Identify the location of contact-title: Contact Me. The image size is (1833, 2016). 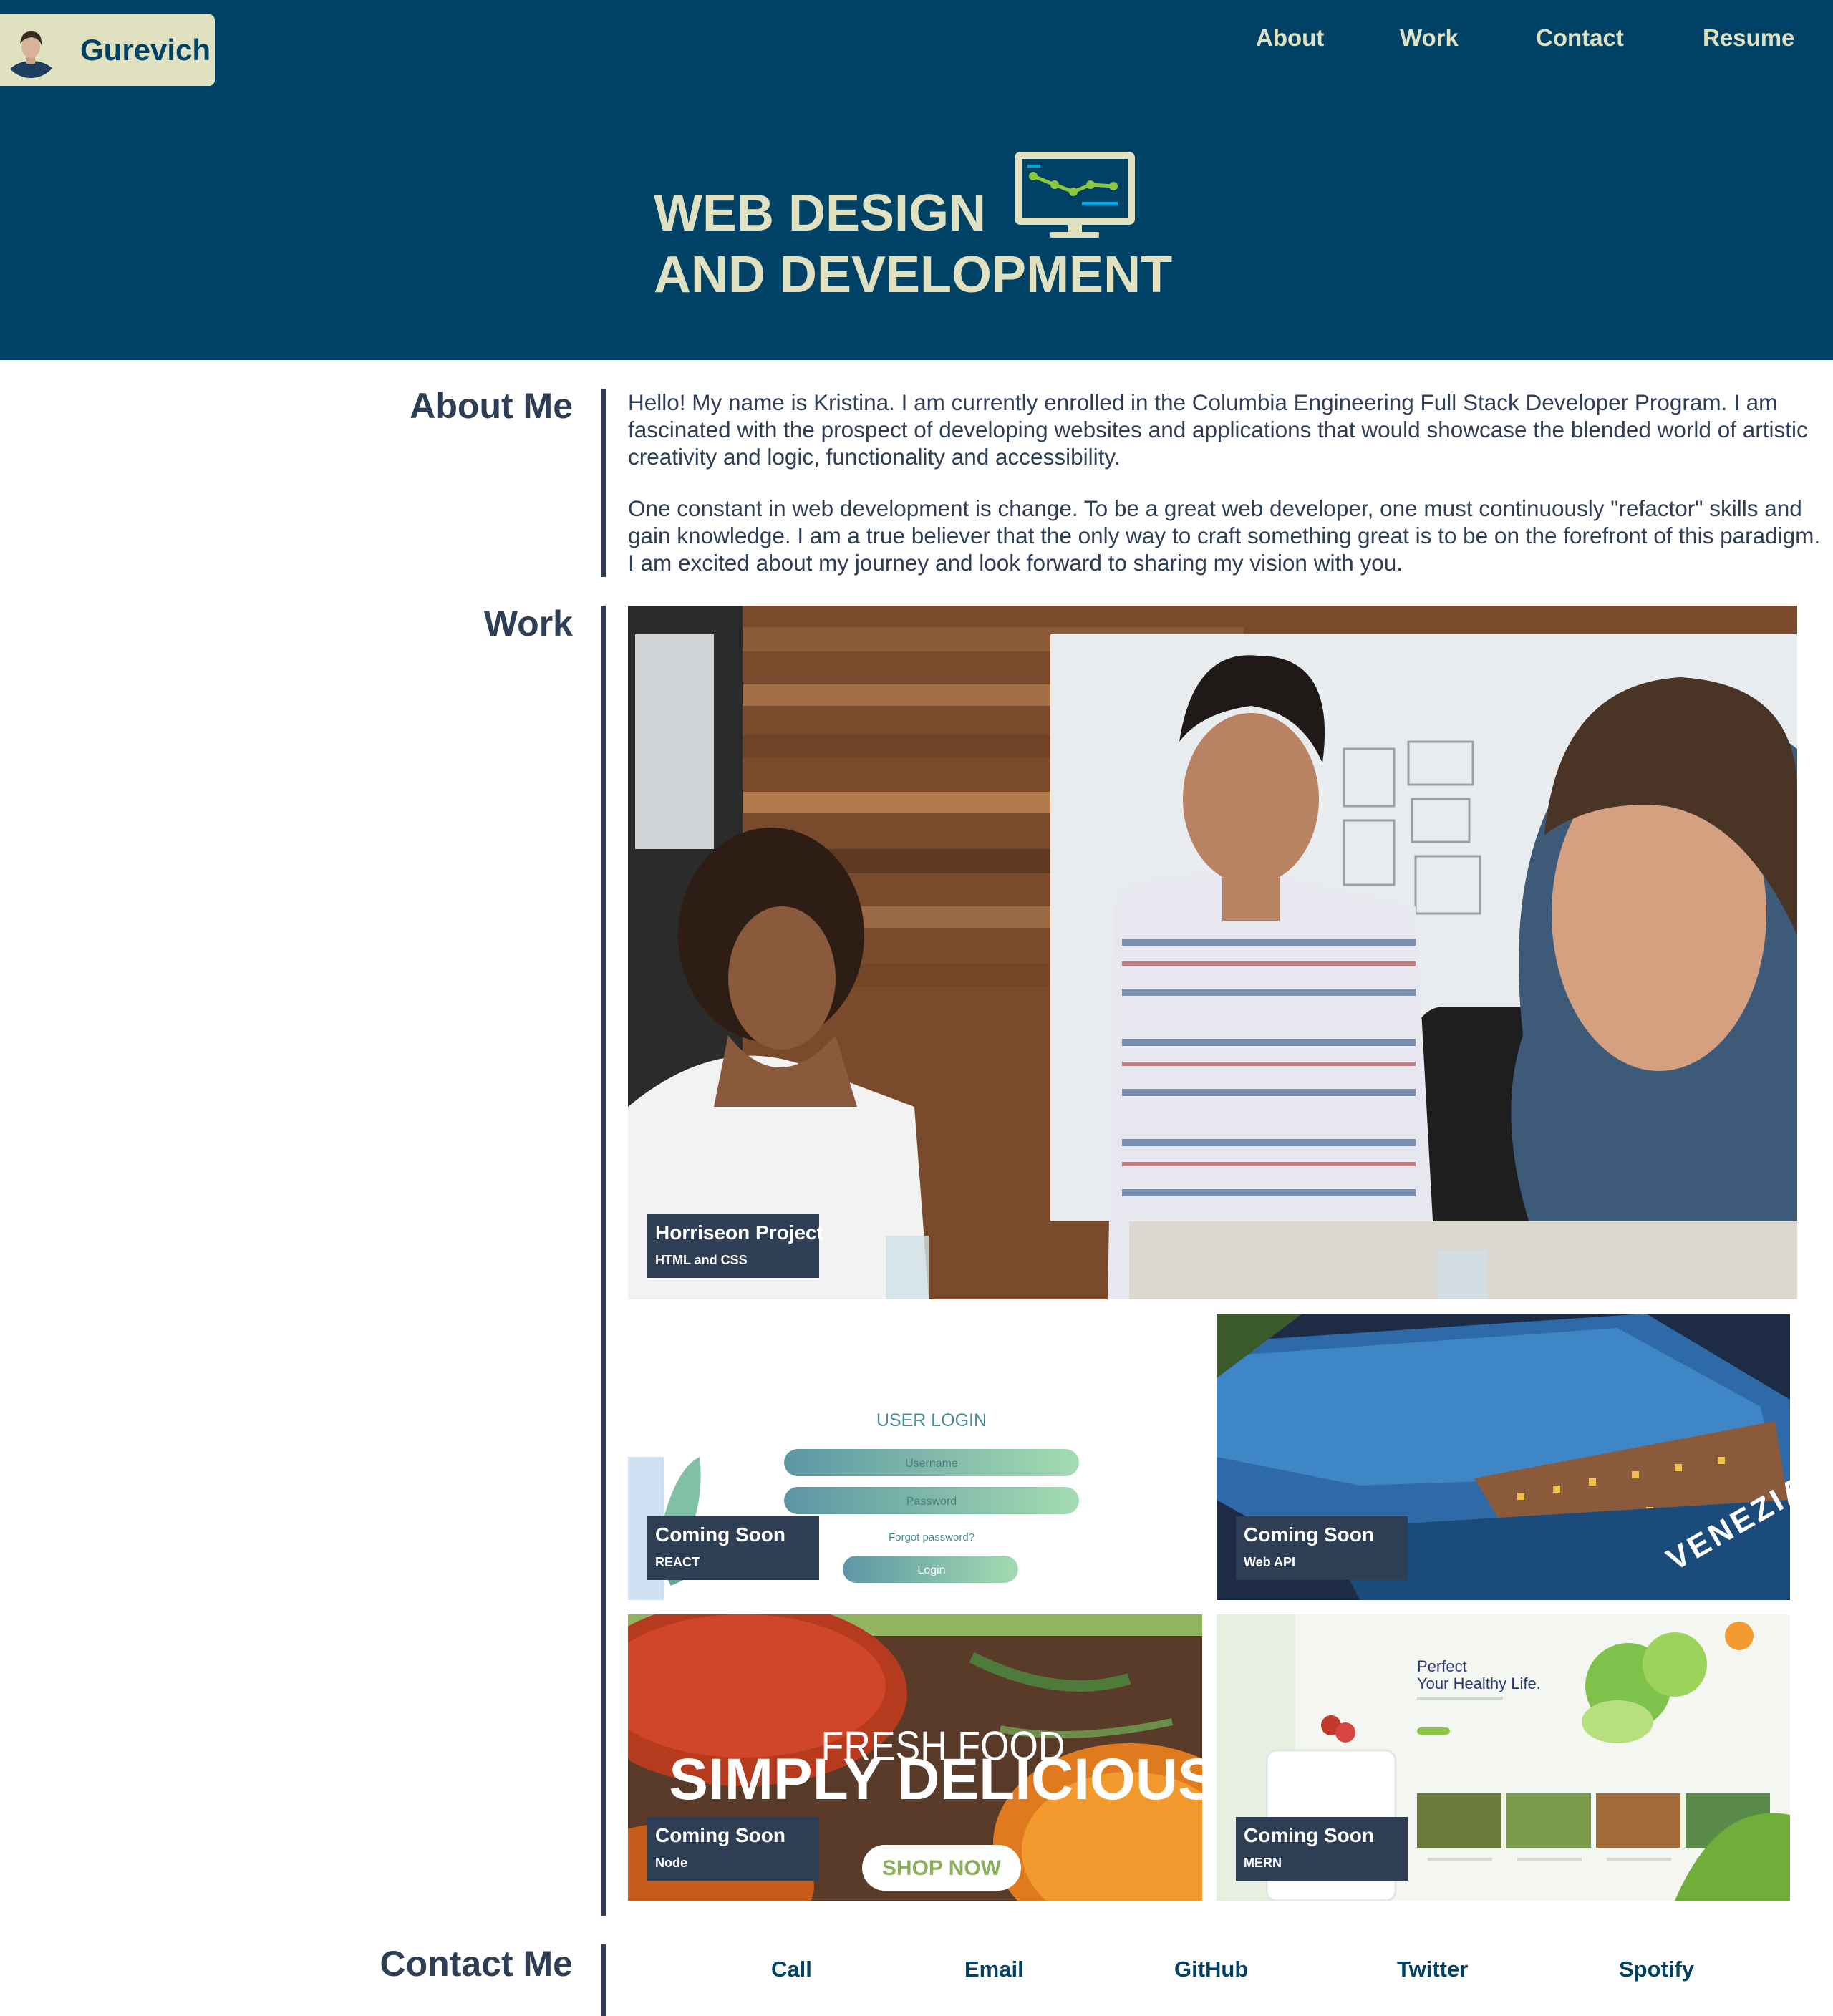
(476, 1964).